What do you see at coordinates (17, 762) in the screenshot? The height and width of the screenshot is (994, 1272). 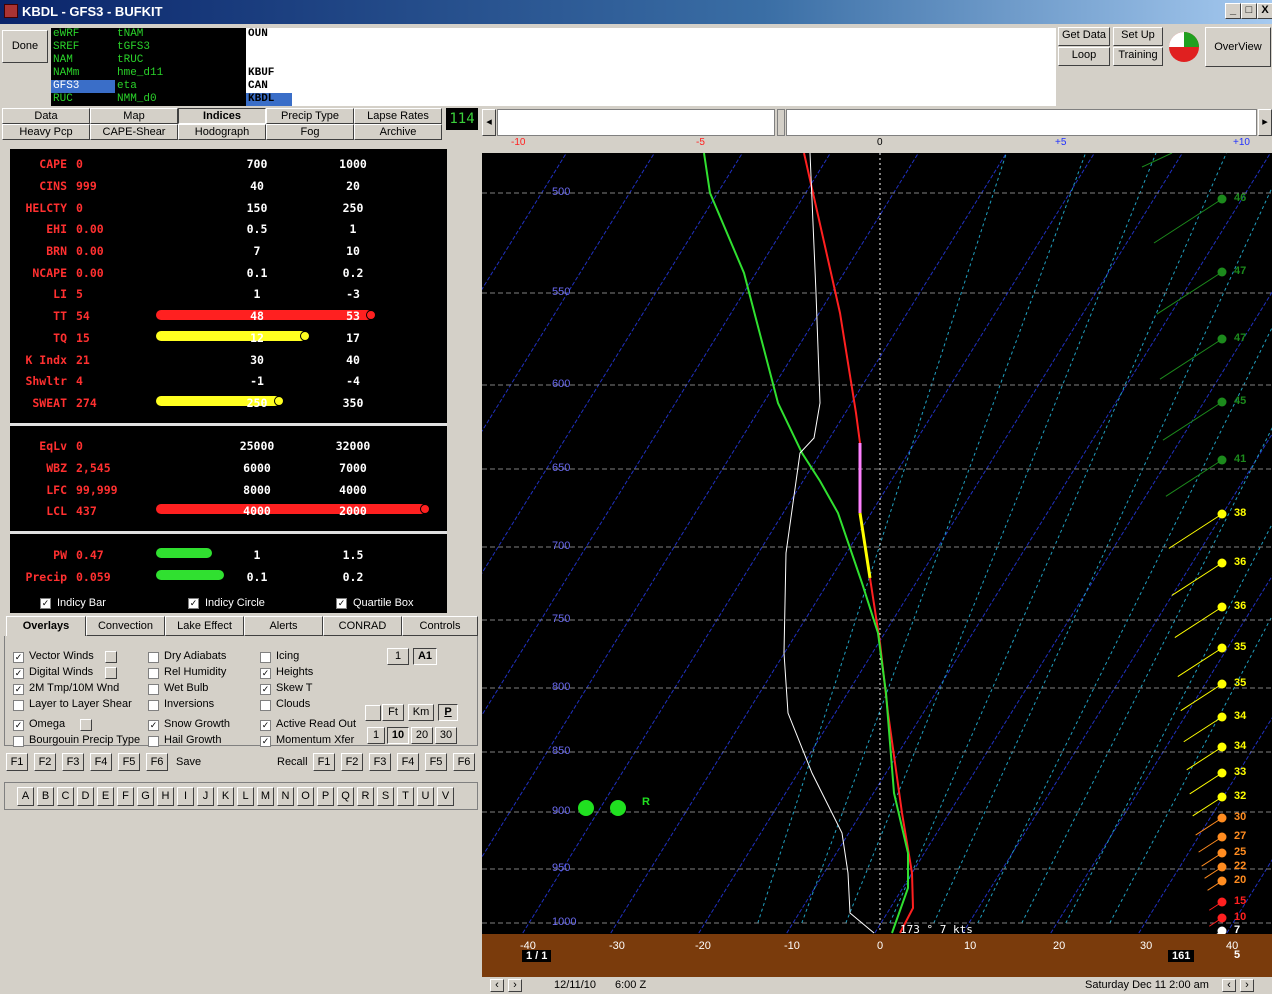 I see `function-key-f1: F1` at bounding box center [17, 762].